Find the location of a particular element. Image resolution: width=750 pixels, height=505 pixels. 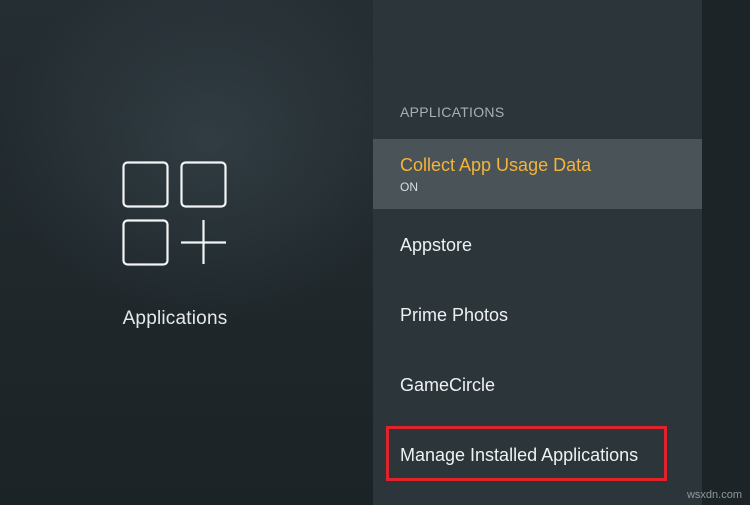

menu-item-prime-photos: Prime Photos is located at coordinates (537, 315).